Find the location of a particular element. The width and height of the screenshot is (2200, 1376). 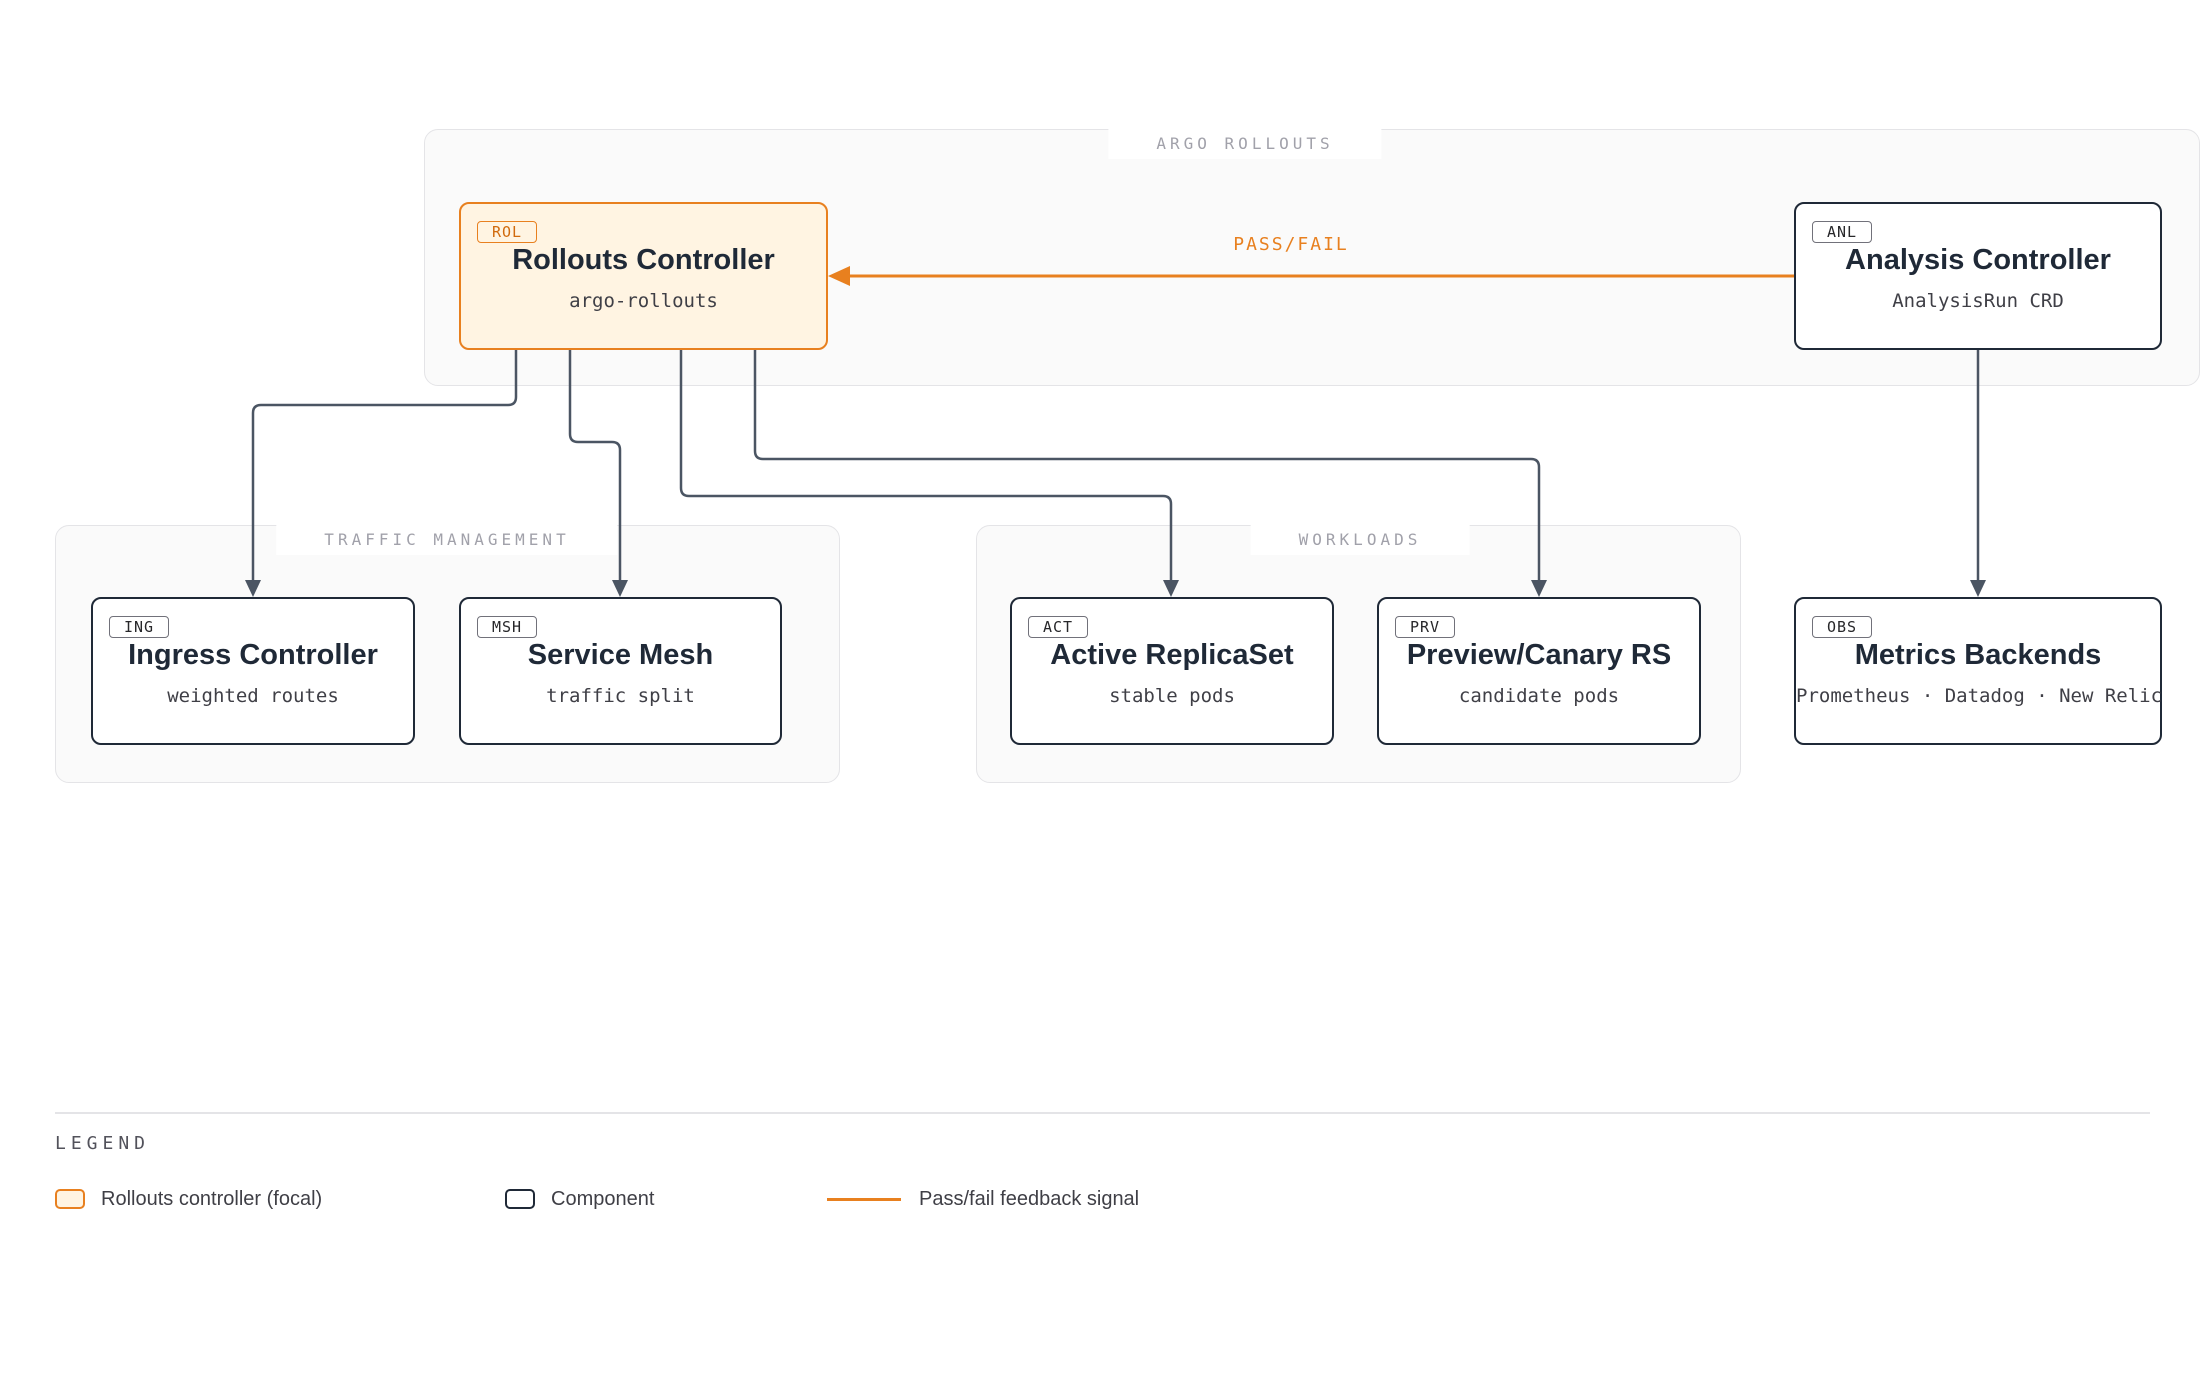

node-title-obs: Metrics Backends is located at coordinates (1978, 655).